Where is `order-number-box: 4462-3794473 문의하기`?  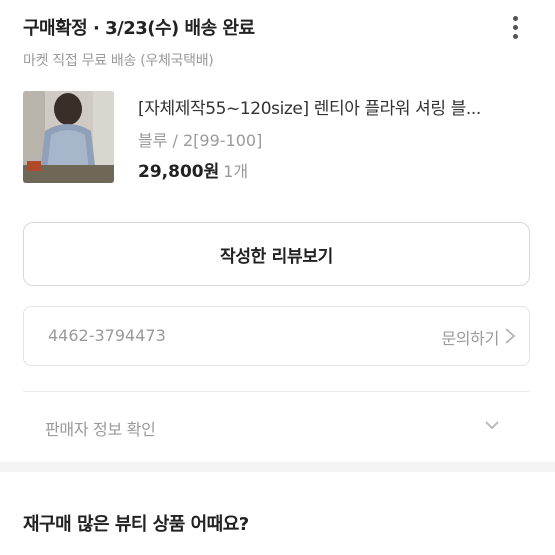
order-number-box: 4462-3794473 문의하기 is located at coordinates (276, 336).